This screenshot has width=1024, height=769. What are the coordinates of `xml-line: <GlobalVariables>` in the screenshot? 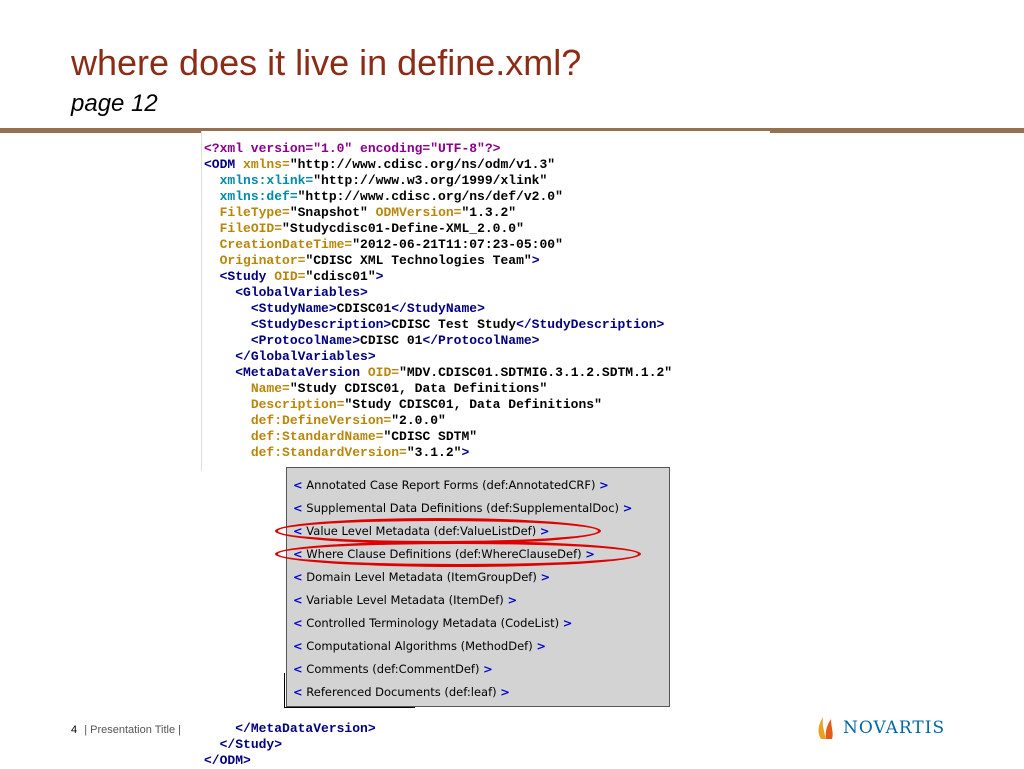 It's located at (438, 293).